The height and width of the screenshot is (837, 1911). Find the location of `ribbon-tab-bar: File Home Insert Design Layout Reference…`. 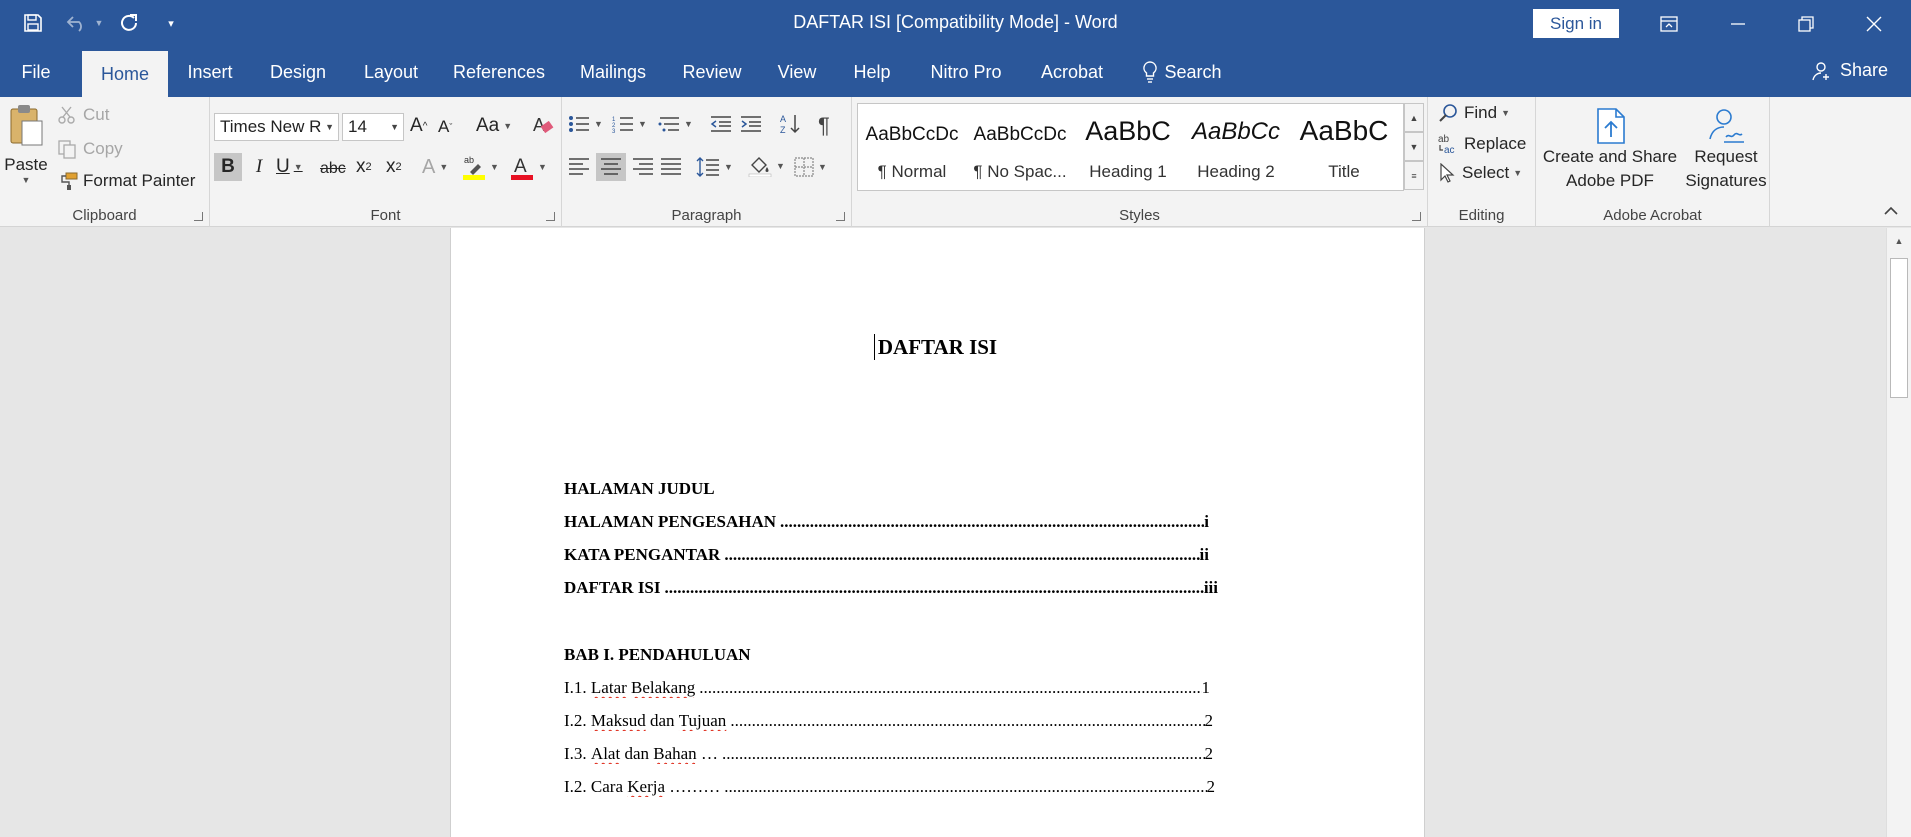

ribbon-tab-bar: File Home Insert Design Layout Reference… is located at coordinates (955, 72).